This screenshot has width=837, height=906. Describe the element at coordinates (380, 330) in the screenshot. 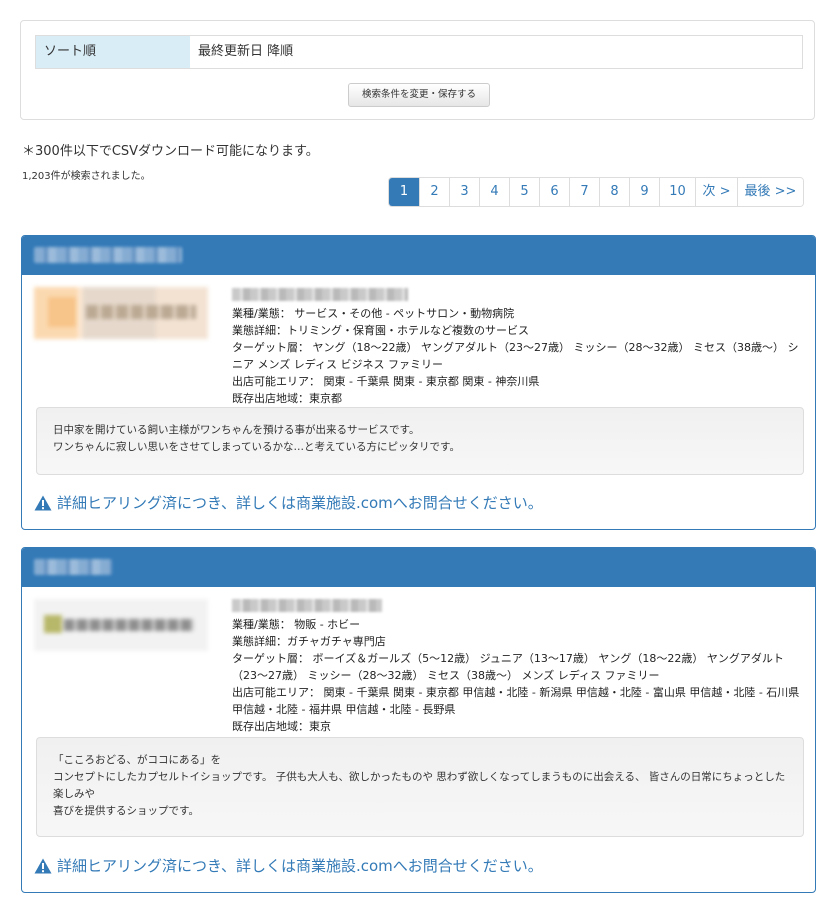

I see `detail-line: 業態詳細：トリミング・保育園・ホテルなど複数のサービス` at that location.